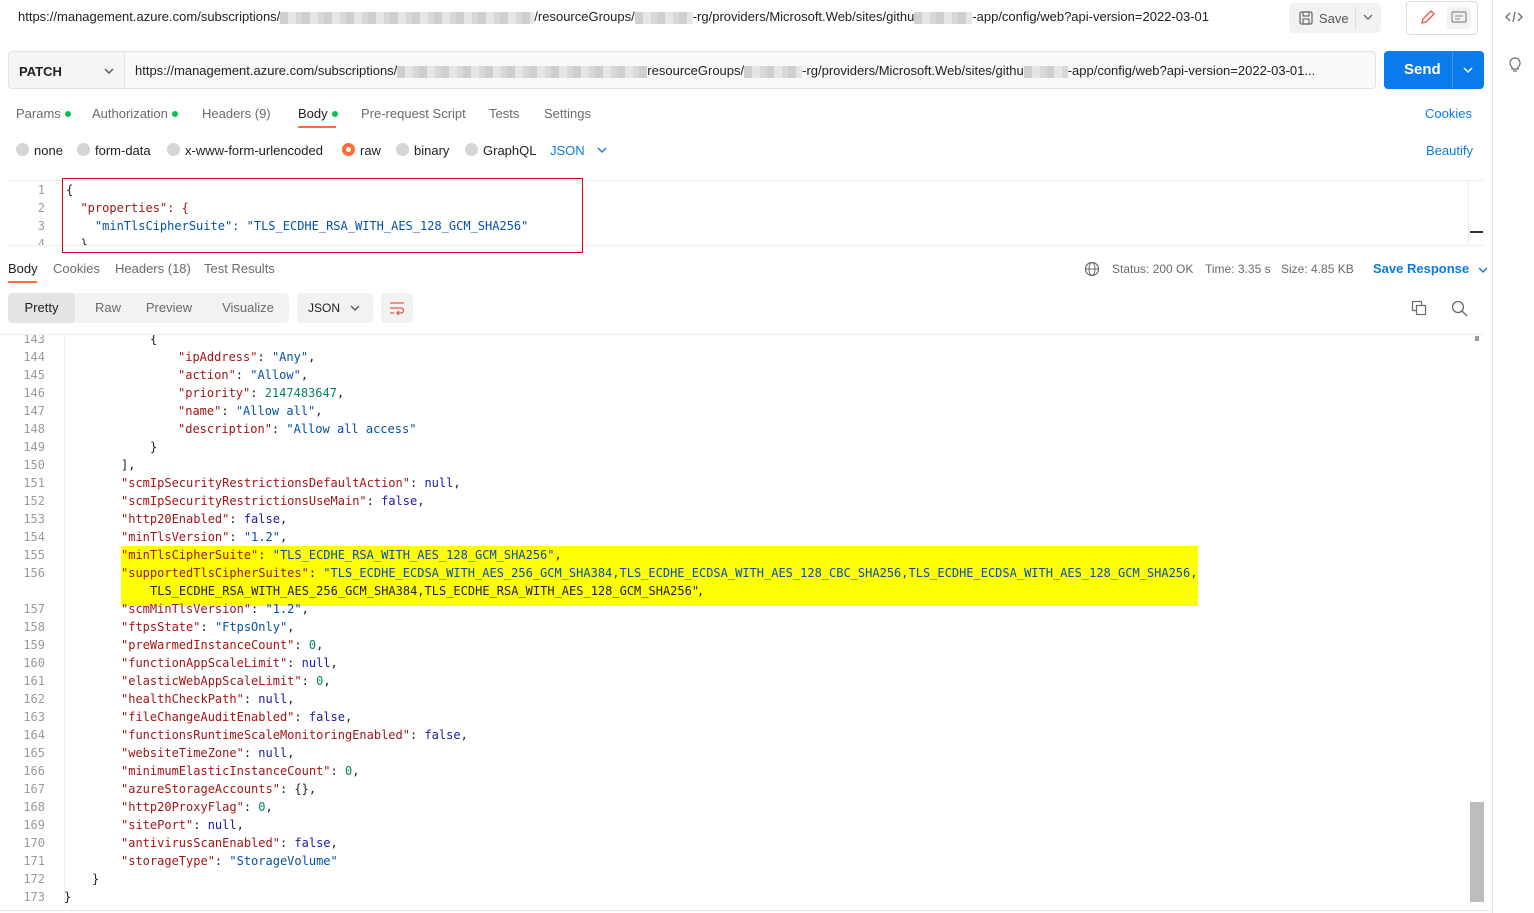 This screenshot has height=913, width=1534. What do you see at coordinates (1092, 269) in the screenshot?
I see `globe-icon` at bounding box center [1092, 269].